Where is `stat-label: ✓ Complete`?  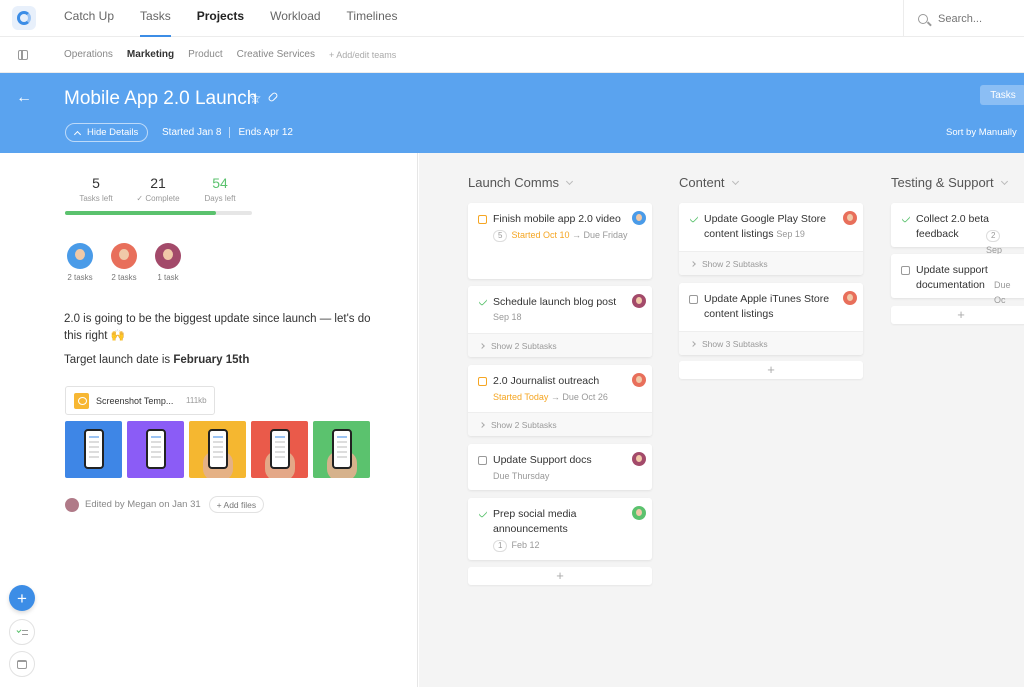
stat-label: ✓ Complete is located at coordinates (158, 198).